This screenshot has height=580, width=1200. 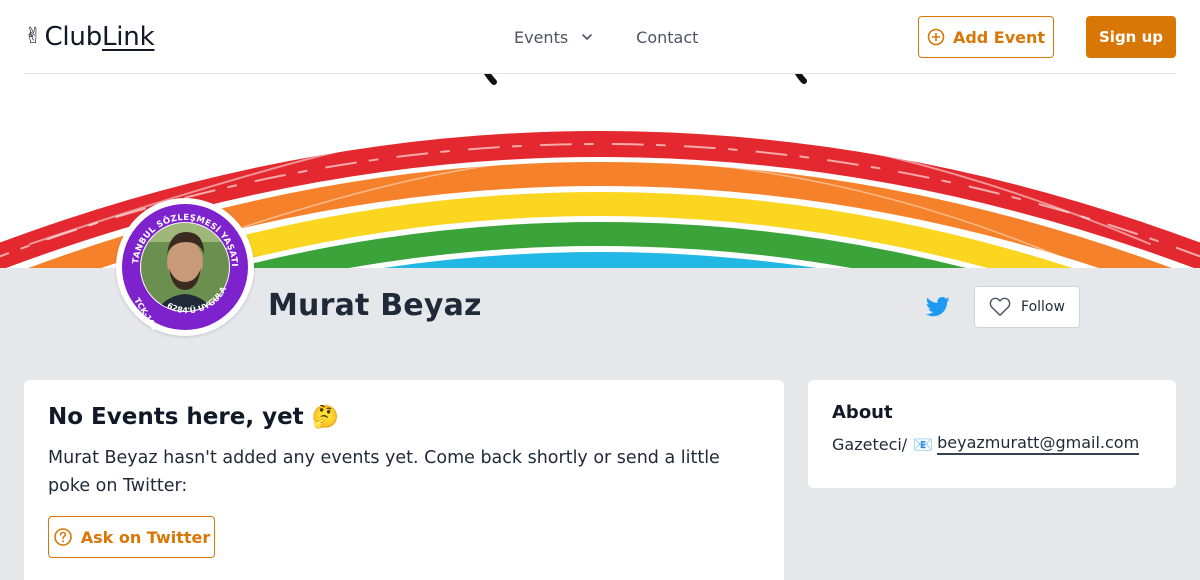 I want to click on clublink-logo: ✌ Club Link, so click(x=89, y=37).